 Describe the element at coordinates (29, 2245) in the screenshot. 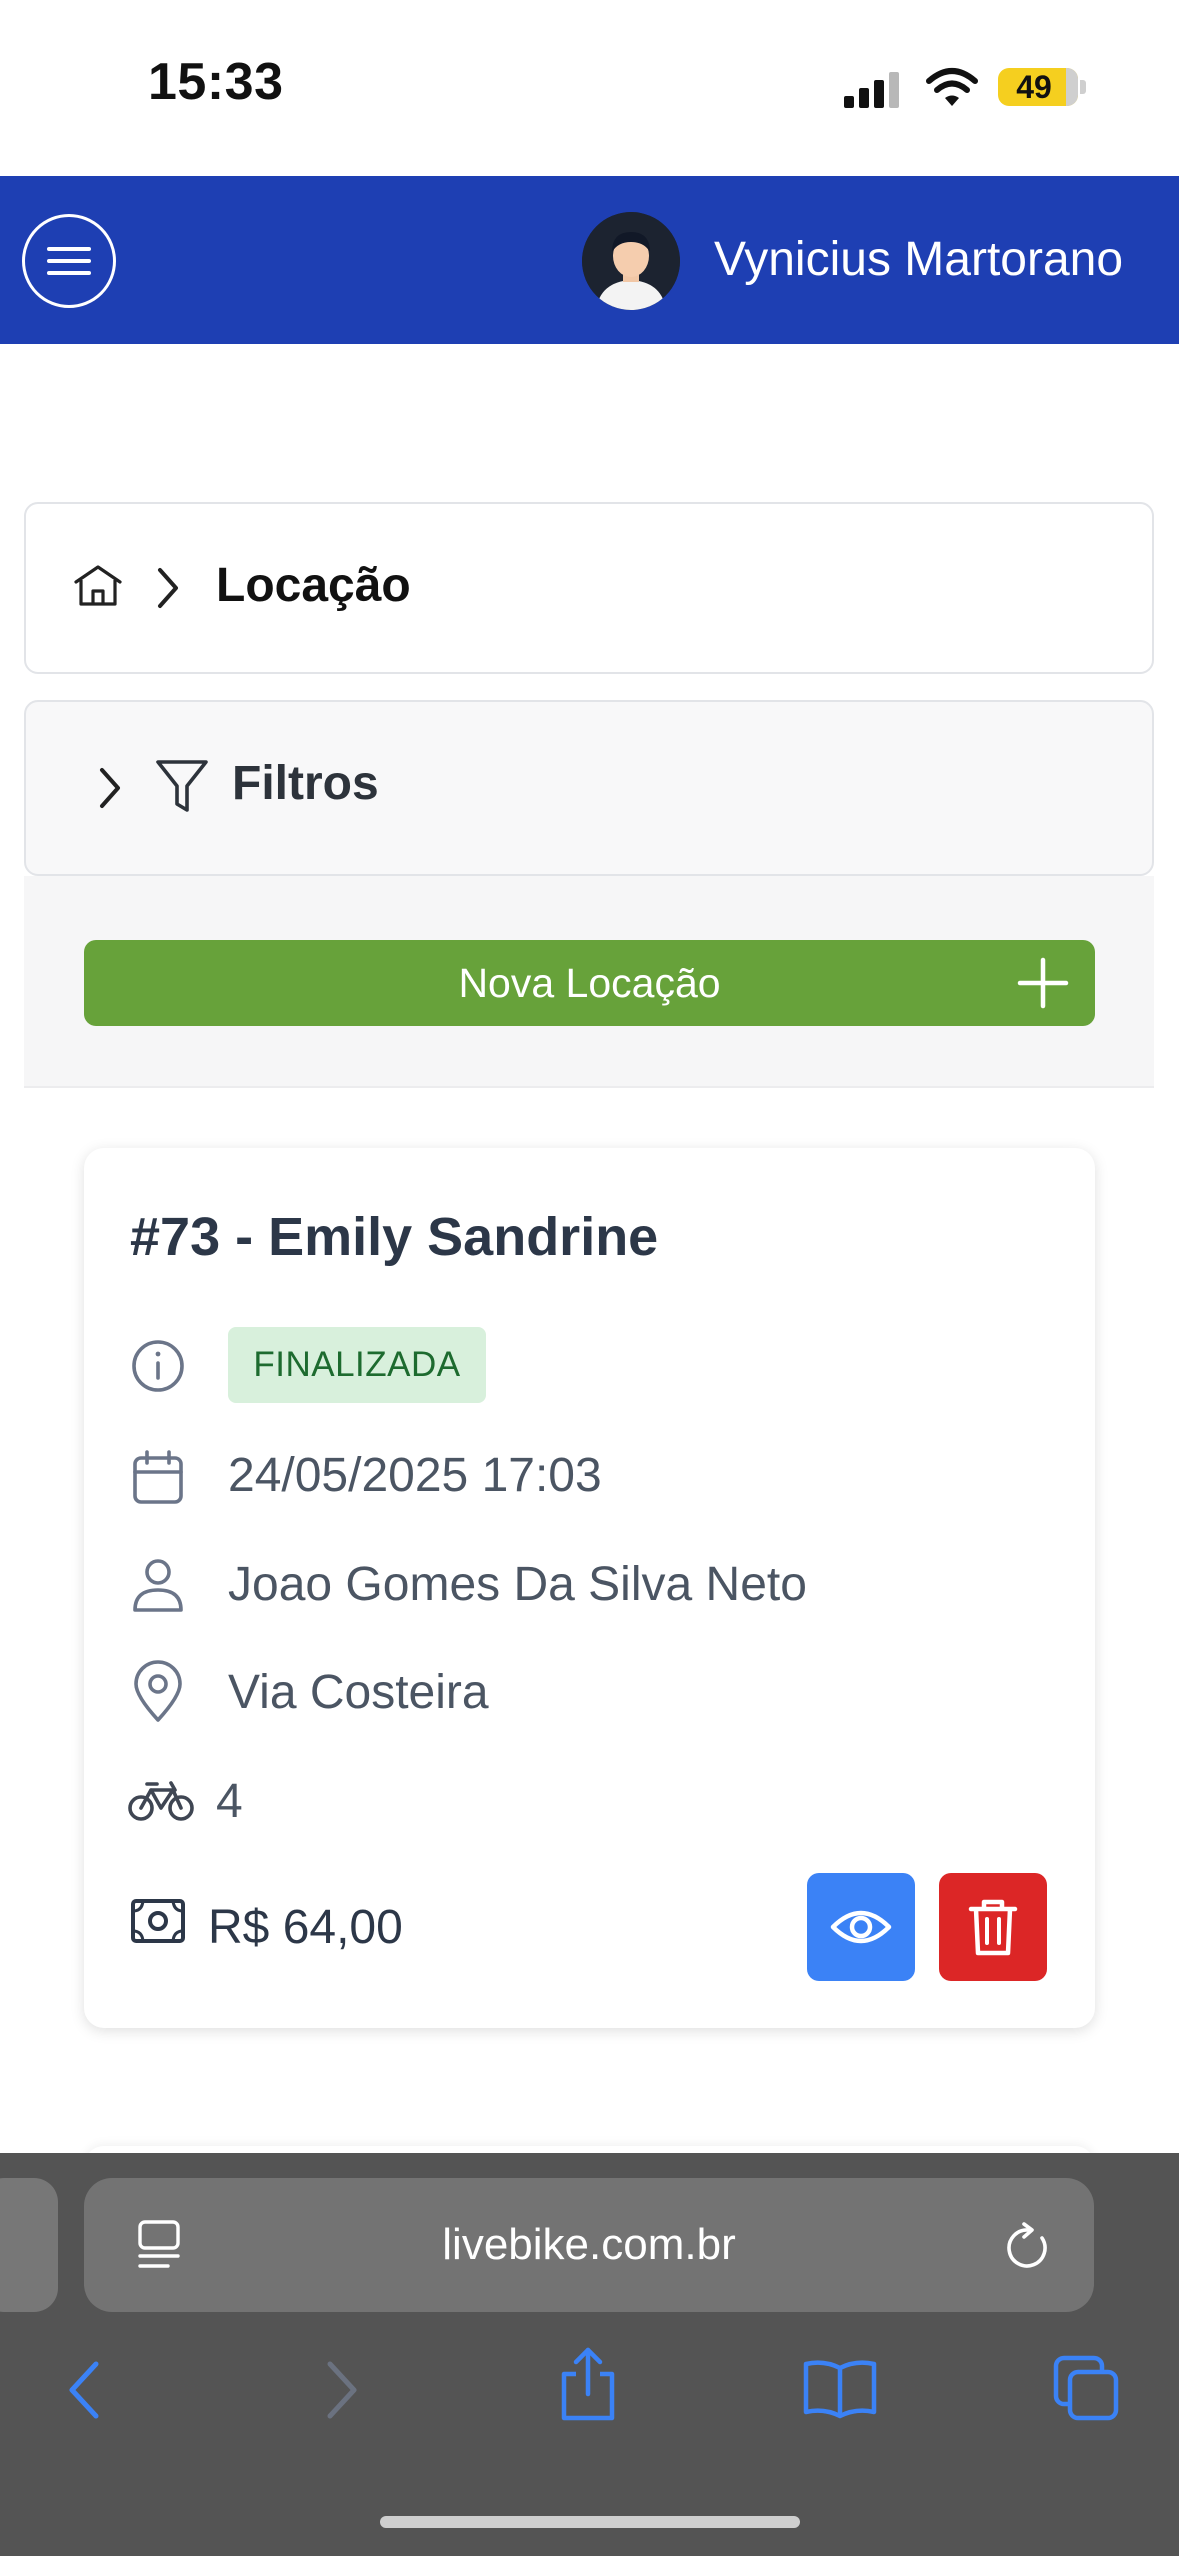

I see `previous-tab` at that location.